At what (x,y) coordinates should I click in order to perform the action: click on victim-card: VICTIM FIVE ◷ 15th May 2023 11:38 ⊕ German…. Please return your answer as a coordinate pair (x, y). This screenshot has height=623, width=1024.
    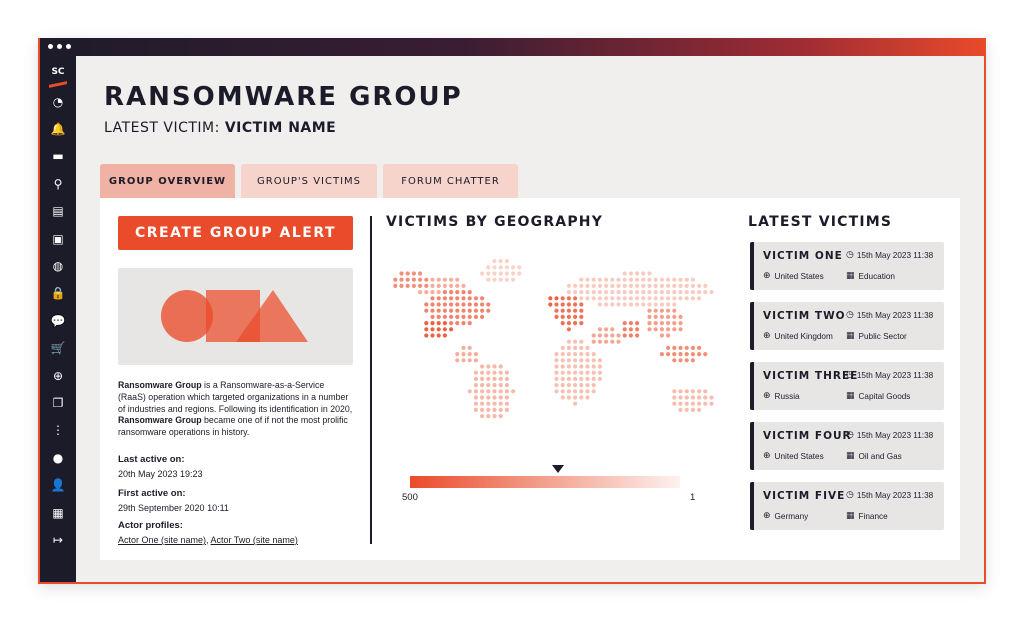
    Looking at the image, I should click on (847, 506).